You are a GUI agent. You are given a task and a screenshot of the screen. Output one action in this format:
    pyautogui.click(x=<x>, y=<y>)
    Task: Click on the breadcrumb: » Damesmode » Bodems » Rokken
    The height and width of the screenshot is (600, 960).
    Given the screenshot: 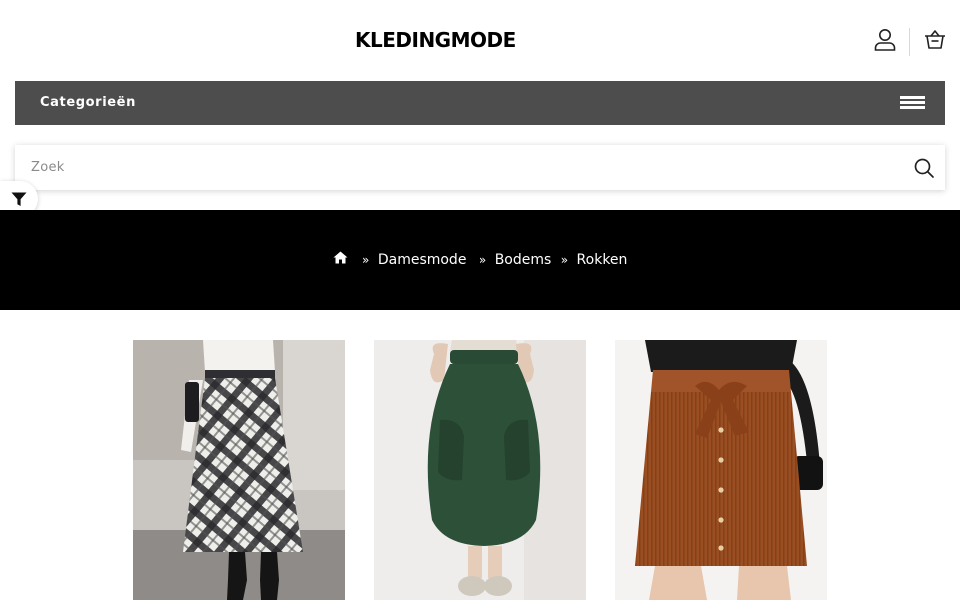 What is the action you would take?
    pyautogui.click(x=480, y=259)
    